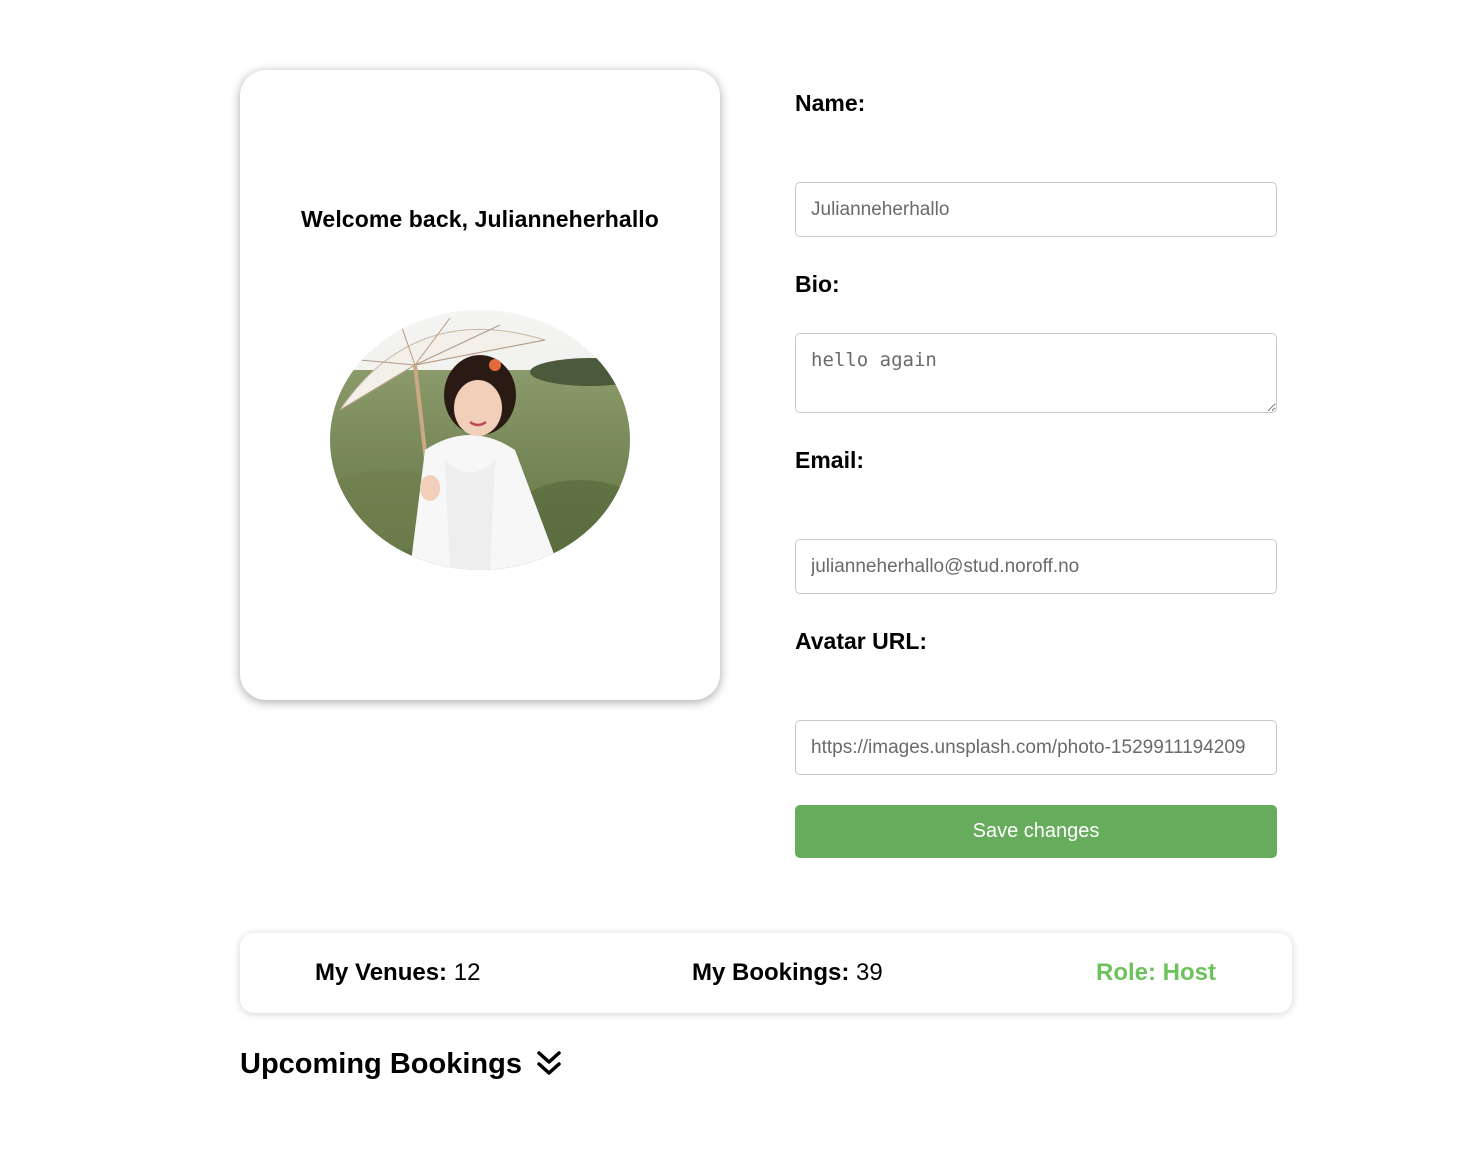 This screenshot has width=1476, height=1160. Describe the element at coordinates (549, 1064) in the screenshot. I see `chevron-double-down-icon` at that location.